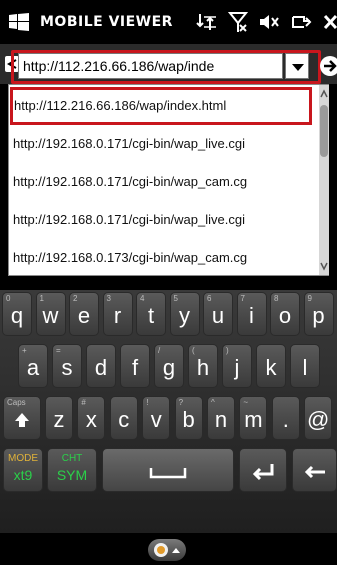  I want to click on key-label: x, so click(91, 419).